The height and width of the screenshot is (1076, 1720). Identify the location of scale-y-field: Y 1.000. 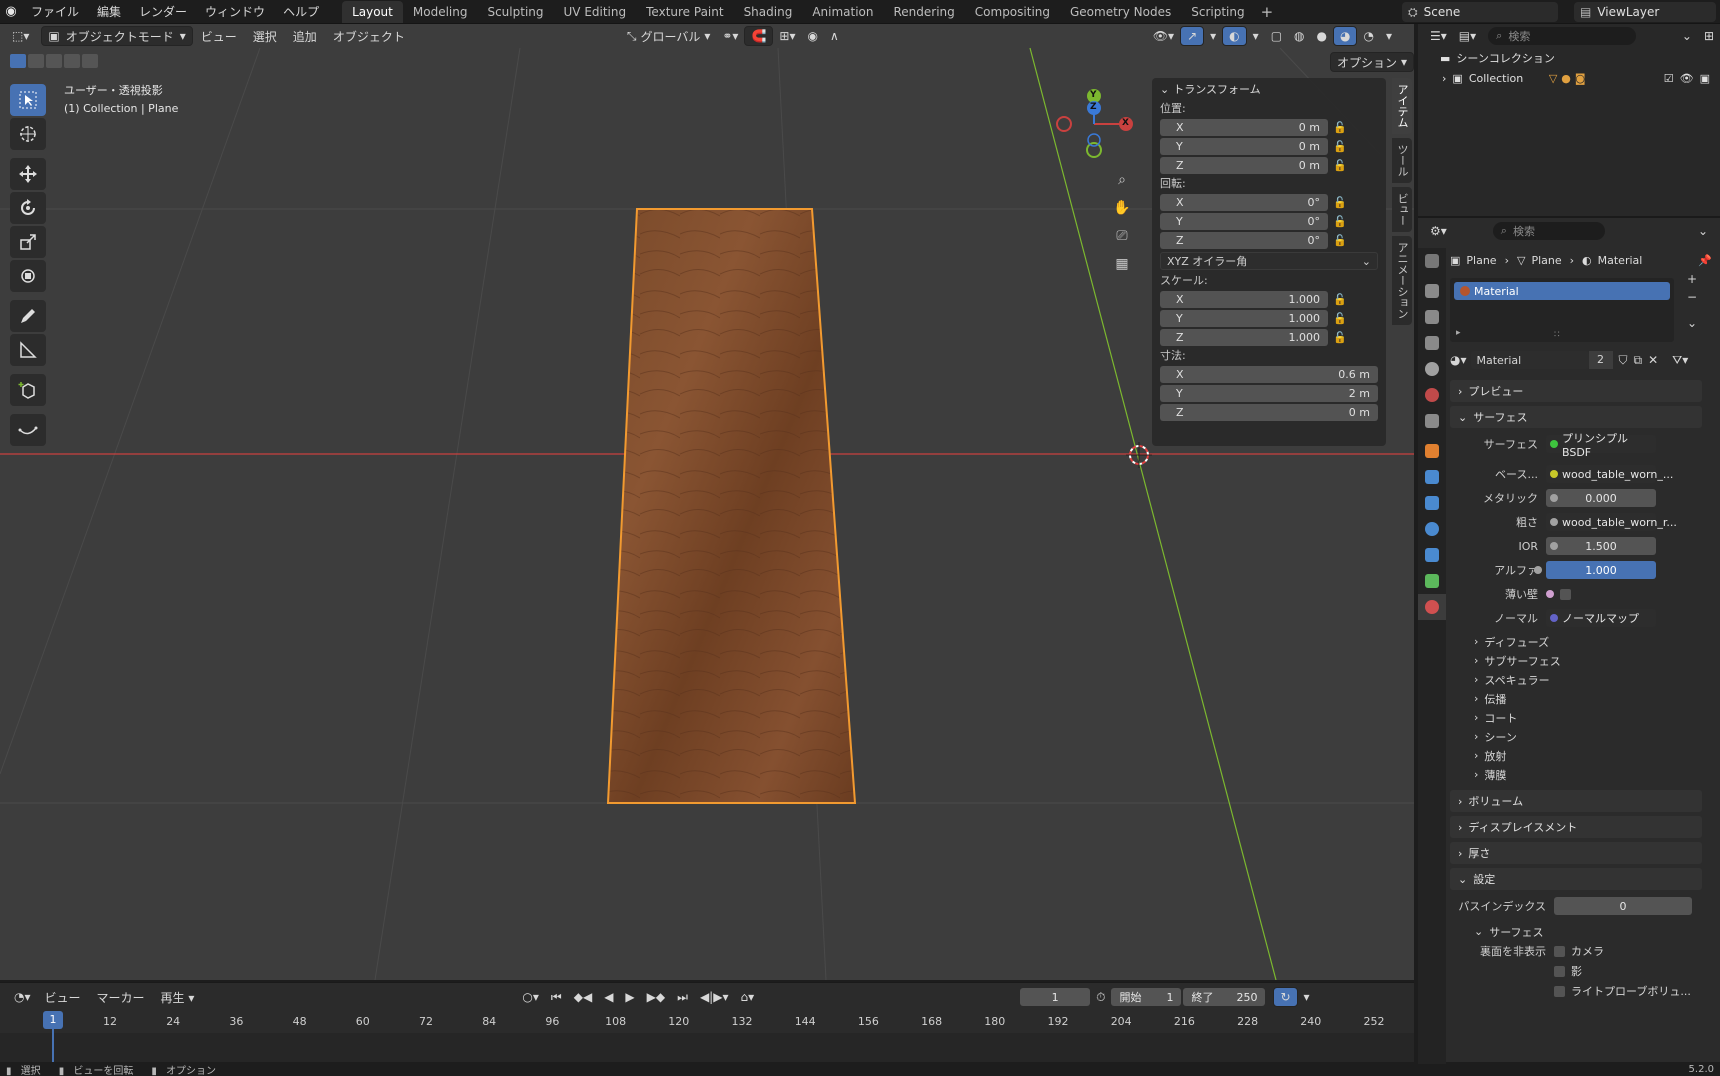
(1244, 318).